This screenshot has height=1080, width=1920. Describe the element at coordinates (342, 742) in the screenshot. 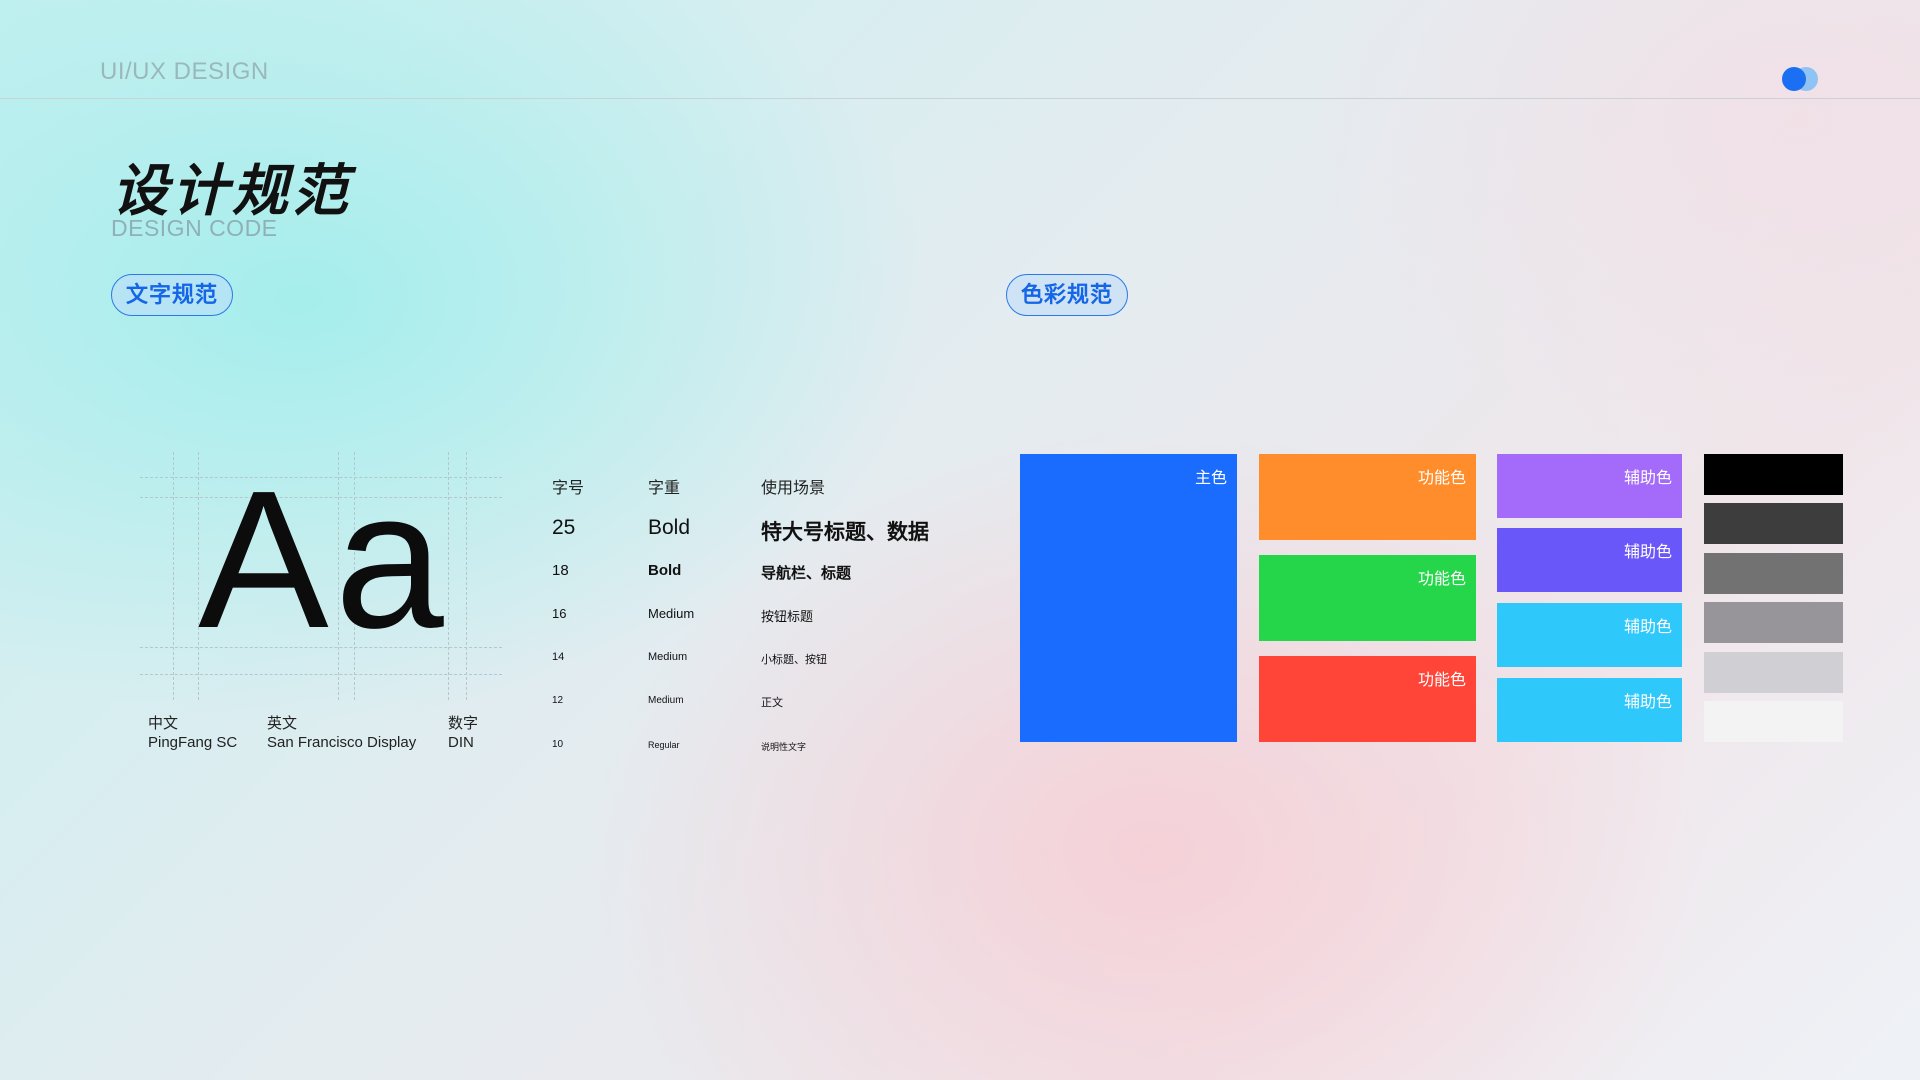

I see `font-name: San Francisco Display` at that location.